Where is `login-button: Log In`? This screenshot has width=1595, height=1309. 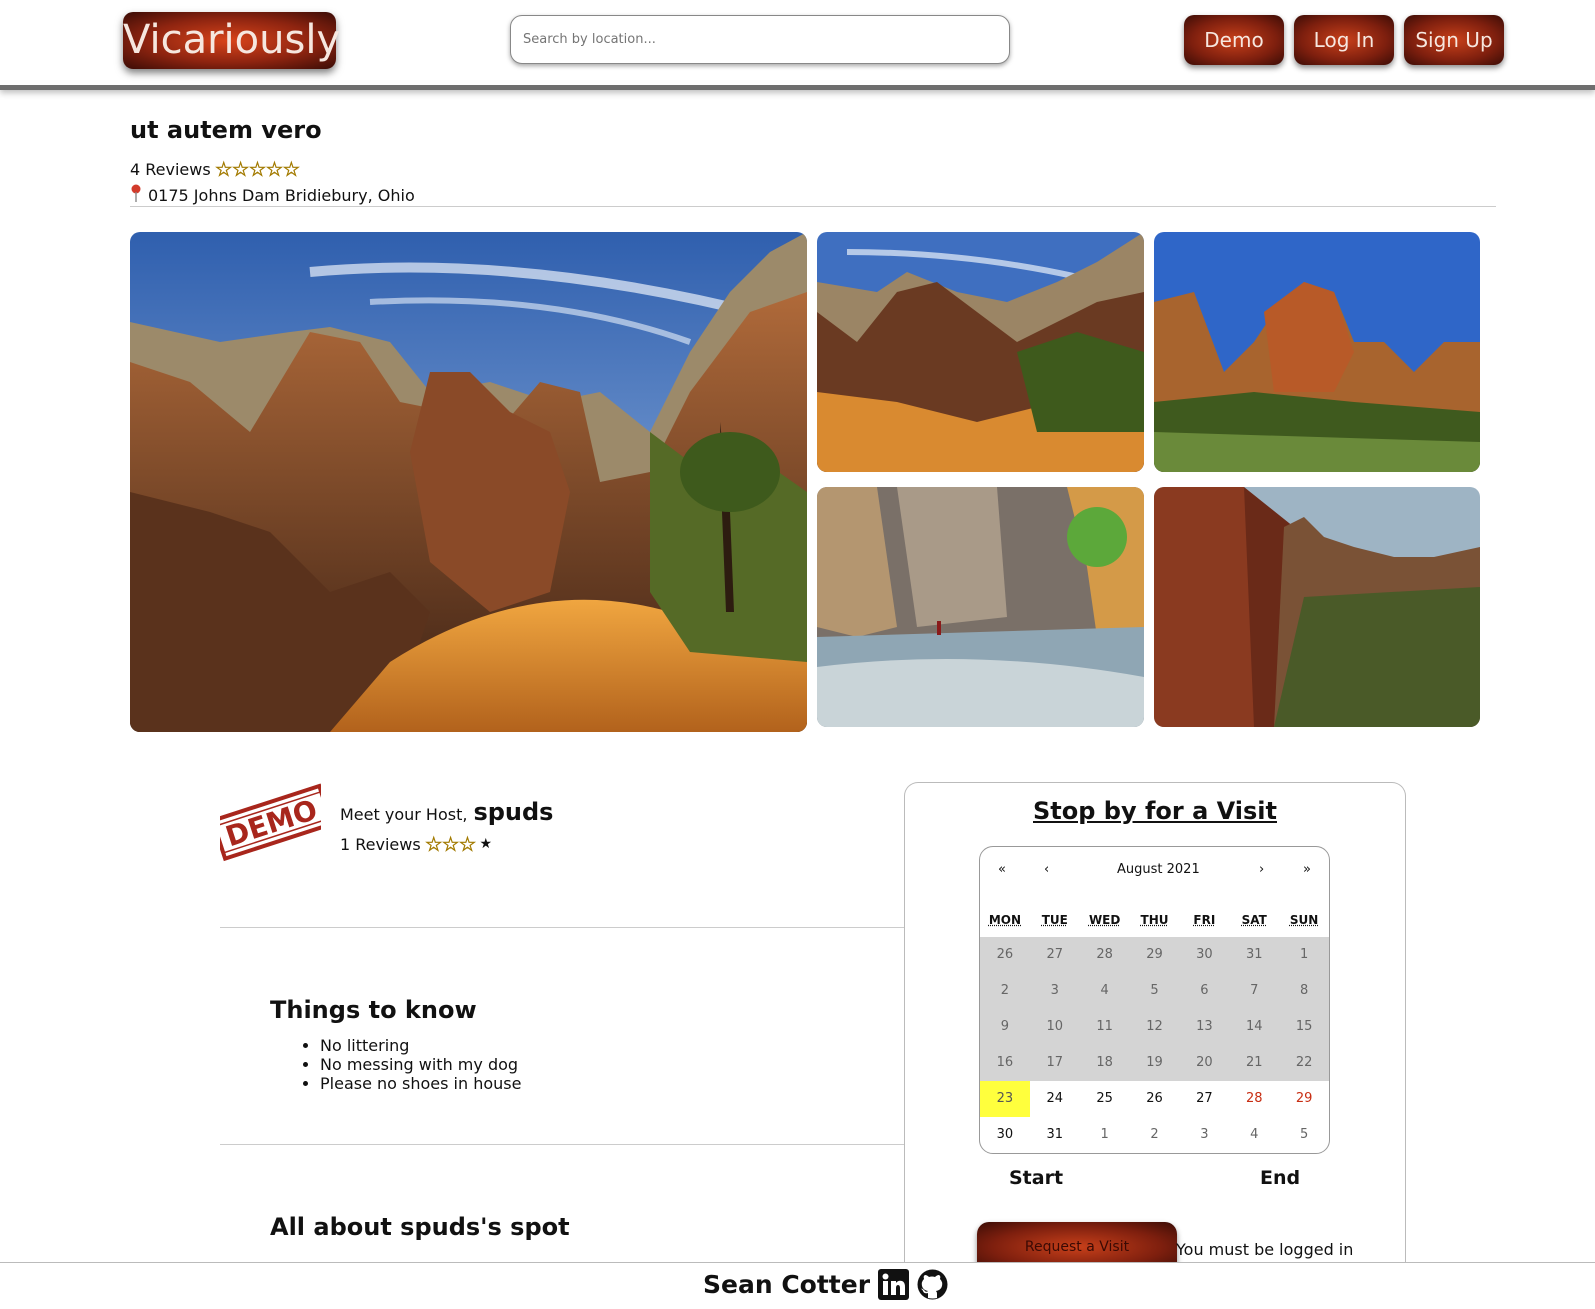
login-button: Log In is located at coordinates (1344, 40).